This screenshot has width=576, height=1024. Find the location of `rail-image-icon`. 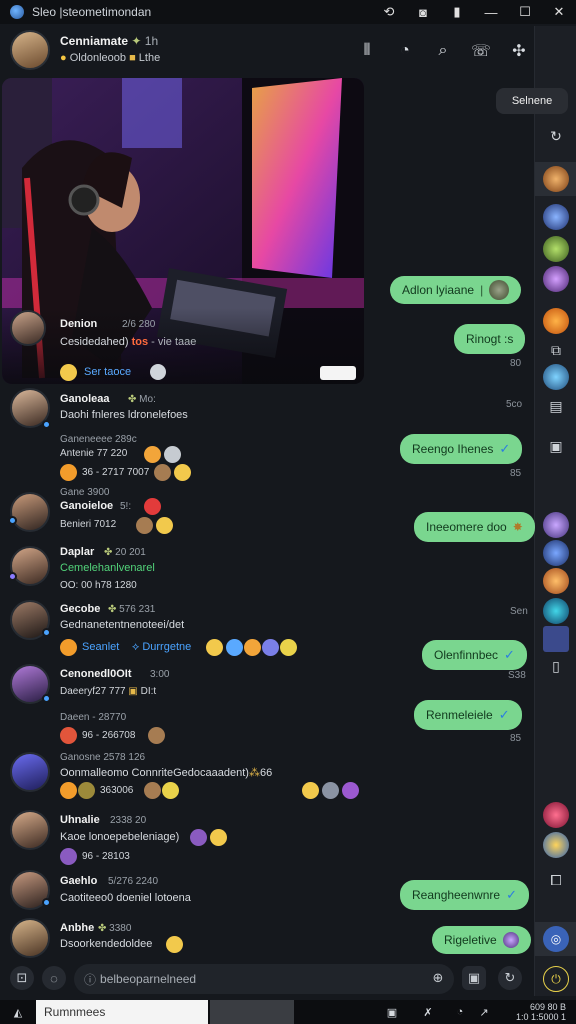

rail-image-icon is located at coordinates (556, 639).